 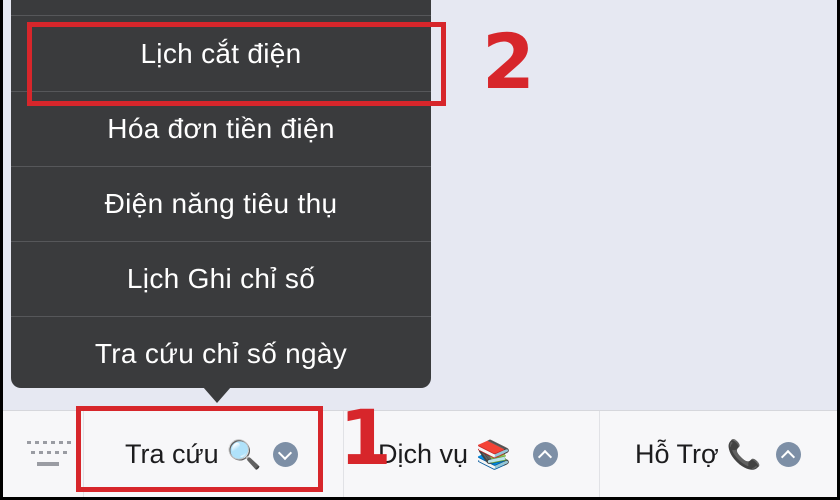 I want to click on tab-dich-vu: Dịch vụ 📚, so click(x=468, y=454).